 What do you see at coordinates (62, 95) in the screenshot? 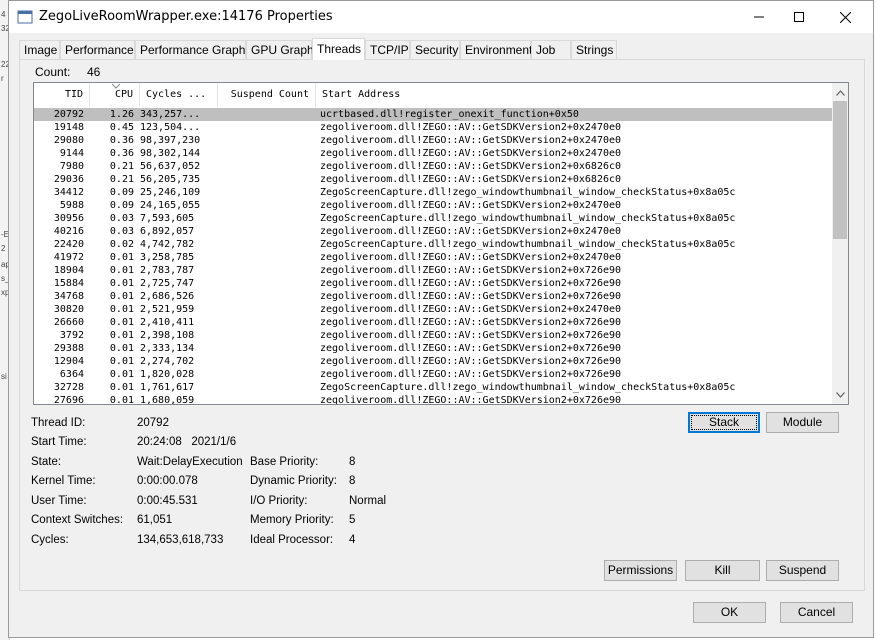
I see `column-header-tid: TID` at bounding box center [62, 95].